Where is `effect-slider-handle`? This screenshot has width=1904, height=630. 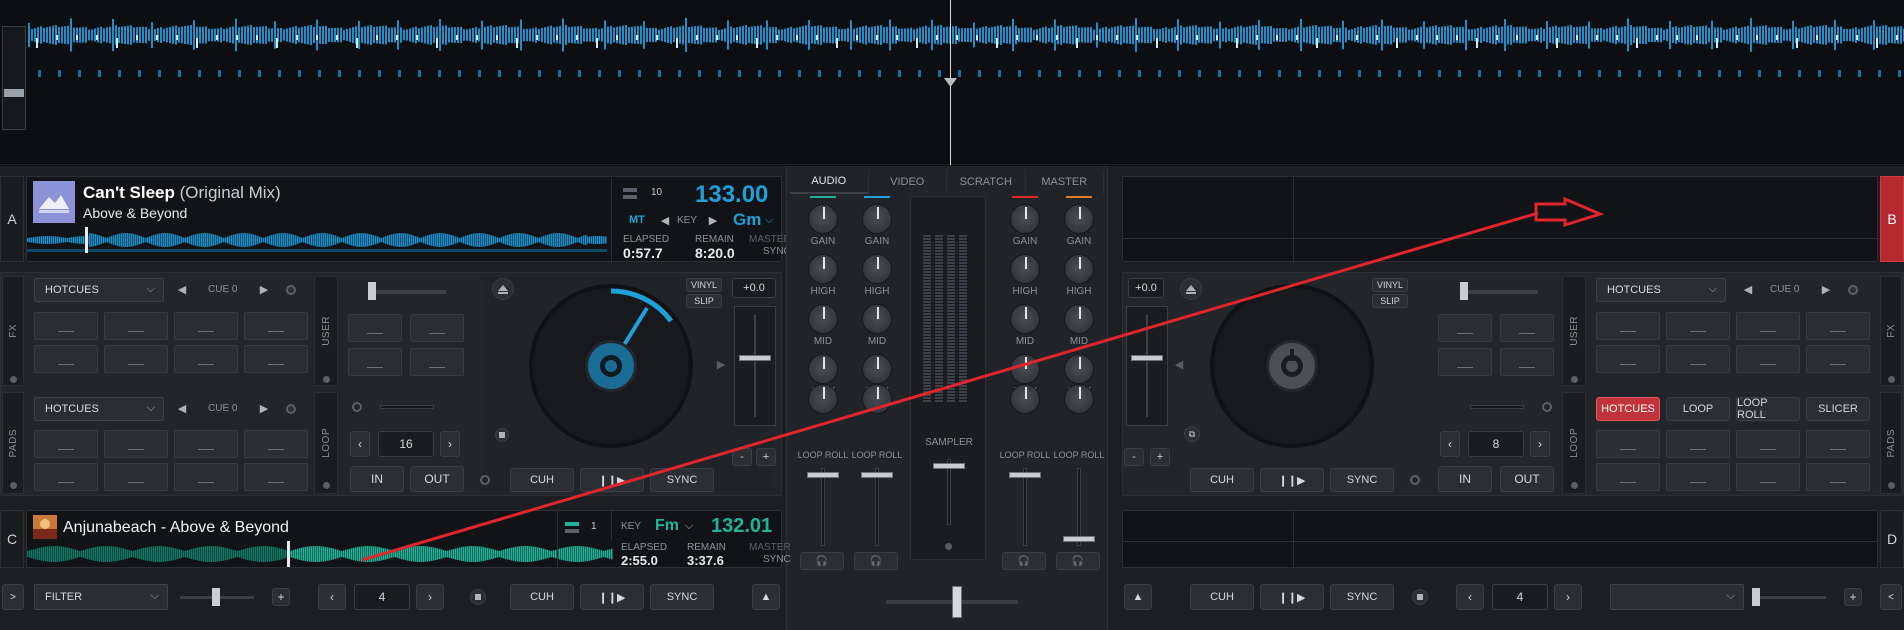
effect-slider-handle is located at coordinates (1756, 597).